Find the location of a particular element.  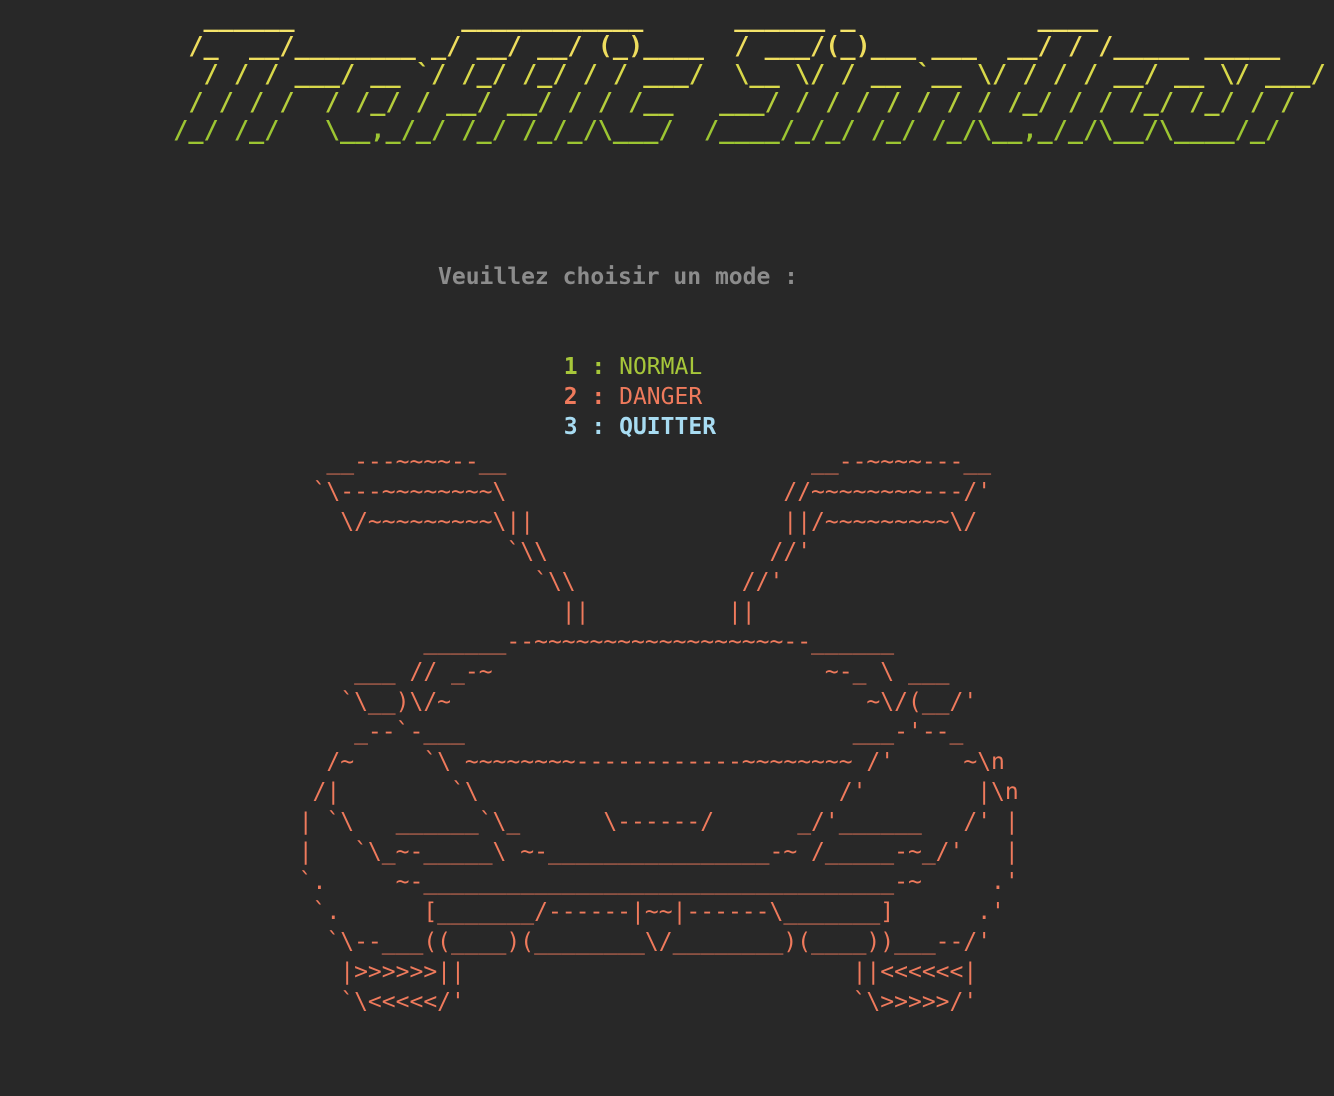

menu-option-label: QUITTER is located at coordinates (668, 427).